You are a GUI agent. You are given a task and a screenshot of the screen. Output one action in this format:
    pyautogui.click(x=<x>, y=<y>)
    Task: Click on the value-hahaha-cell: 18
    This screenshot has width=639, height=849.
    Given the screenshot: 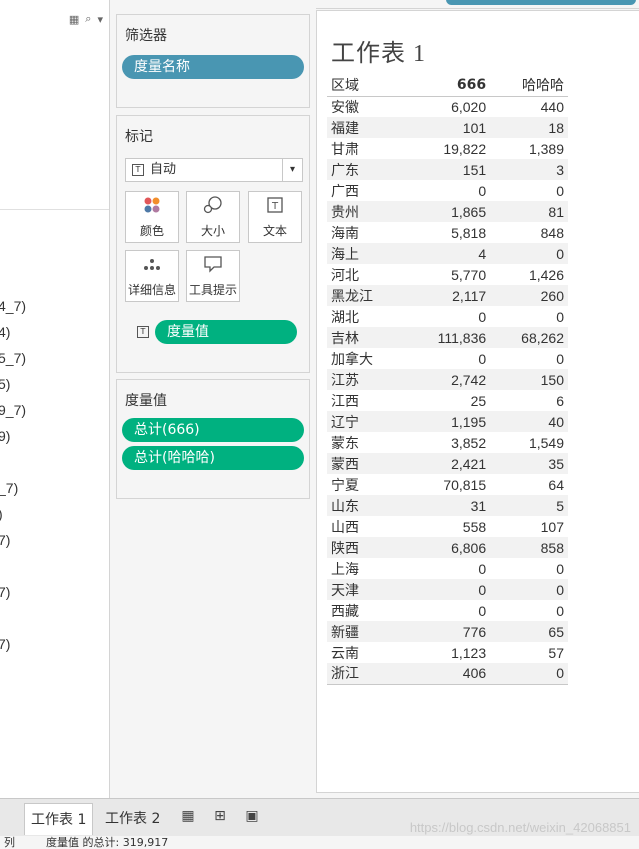 What is the action you would take?
    pyautogui.click(x=529, y=127)
    